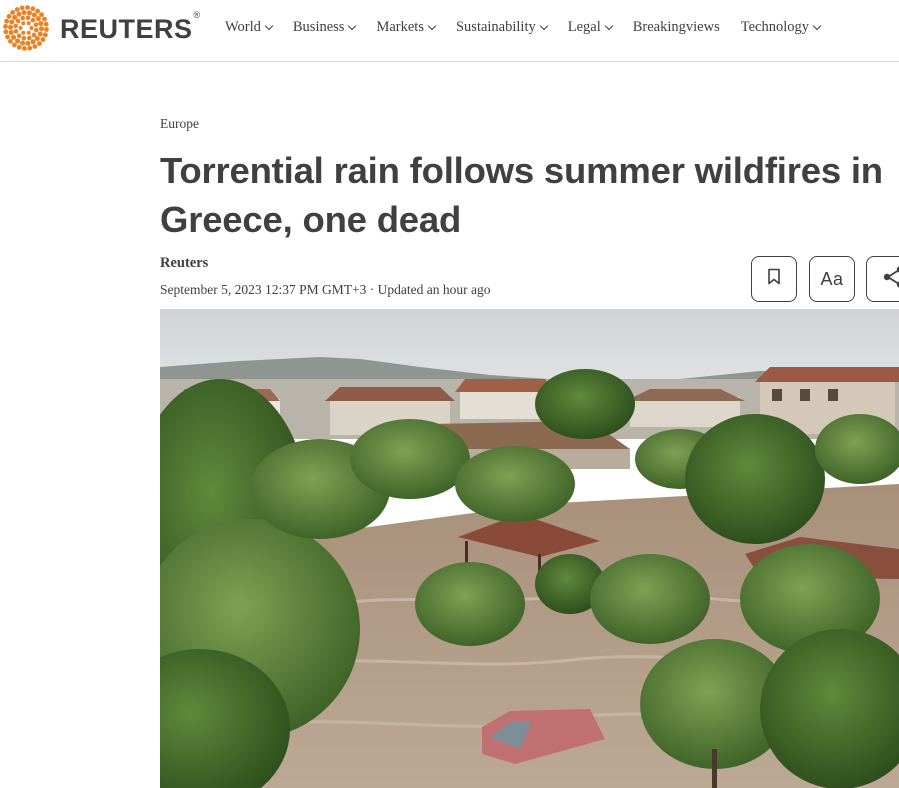 The image size is (899, 788). Describe the element at coordinates (774, 27) in the screenshot. I see `nav-label: Technology` at that location.